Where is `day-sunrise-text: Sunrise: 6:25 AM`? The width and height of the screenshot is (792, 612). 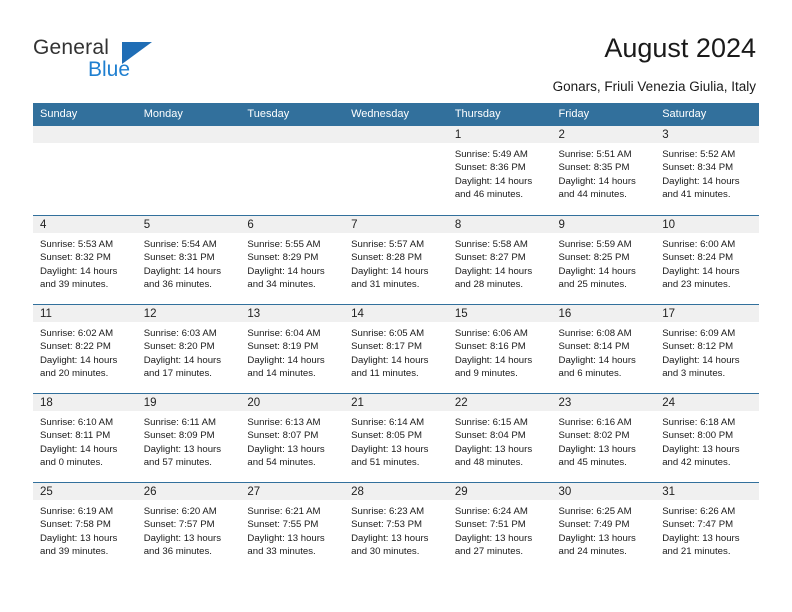 day-sunrise-text: Sunrise: 6:25 AM is located at coordinates (595, 511).